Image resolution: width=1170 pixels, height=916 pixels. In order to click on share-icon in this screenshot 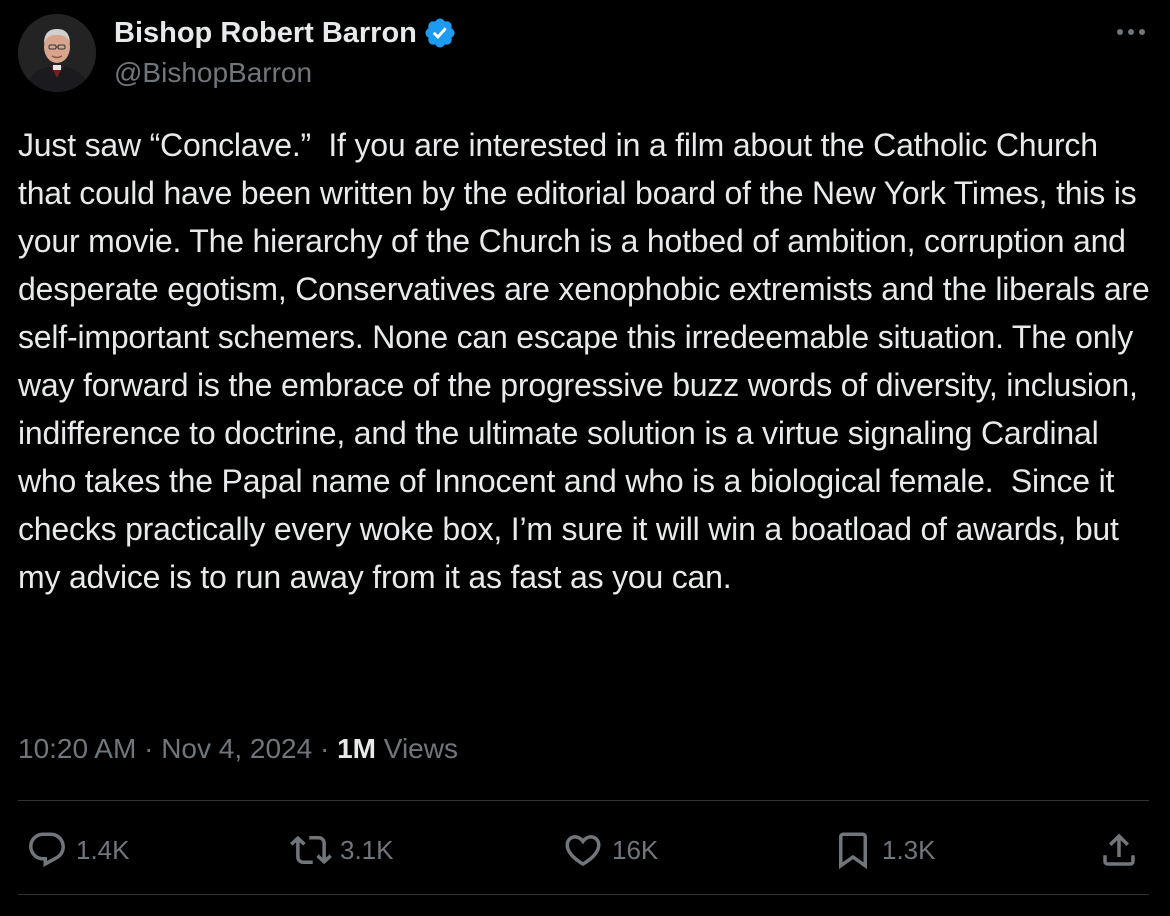, I will do `click(1119, 849)`.